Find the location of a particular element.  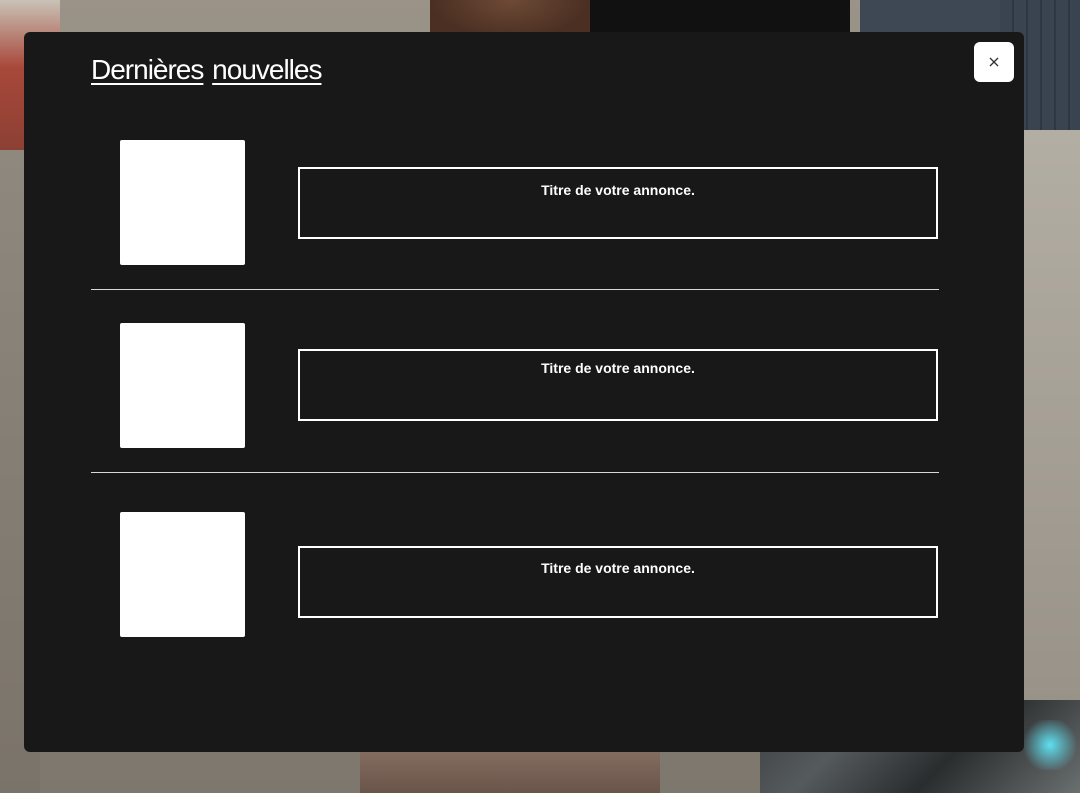

panel-title: Dernières nouvelles is located at coordinates (206, 70).